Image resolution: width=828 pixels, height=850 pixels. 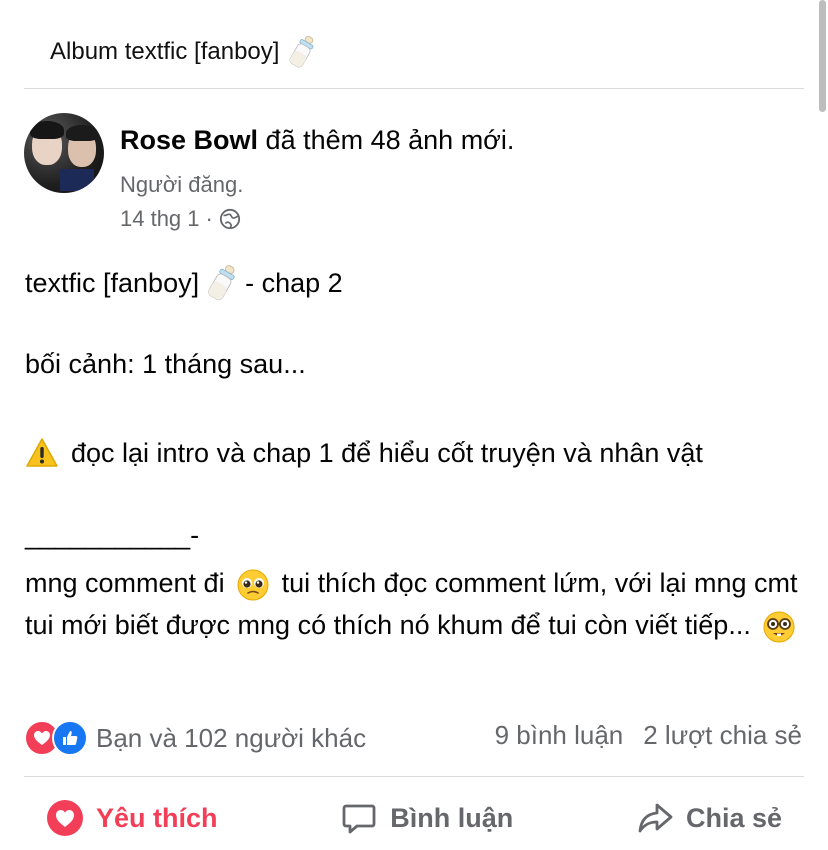 I want to click on post-body-title: textfic [fanboy], so click(x=112, y=283).